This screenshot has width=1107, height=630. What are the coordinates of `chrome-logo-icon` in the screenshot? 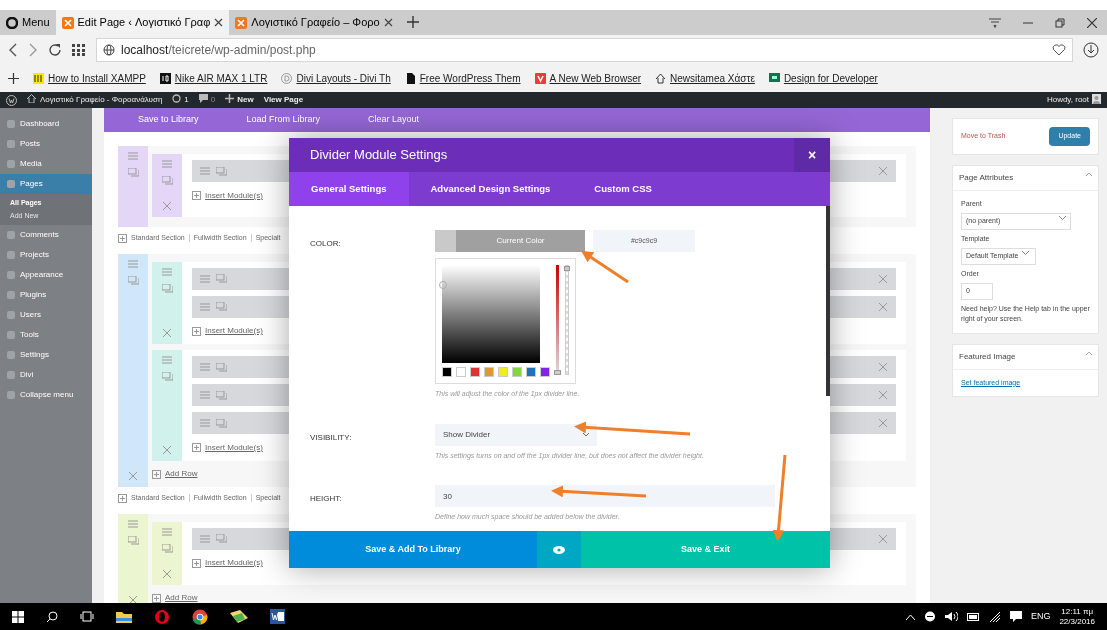 It's located at (200, 616).